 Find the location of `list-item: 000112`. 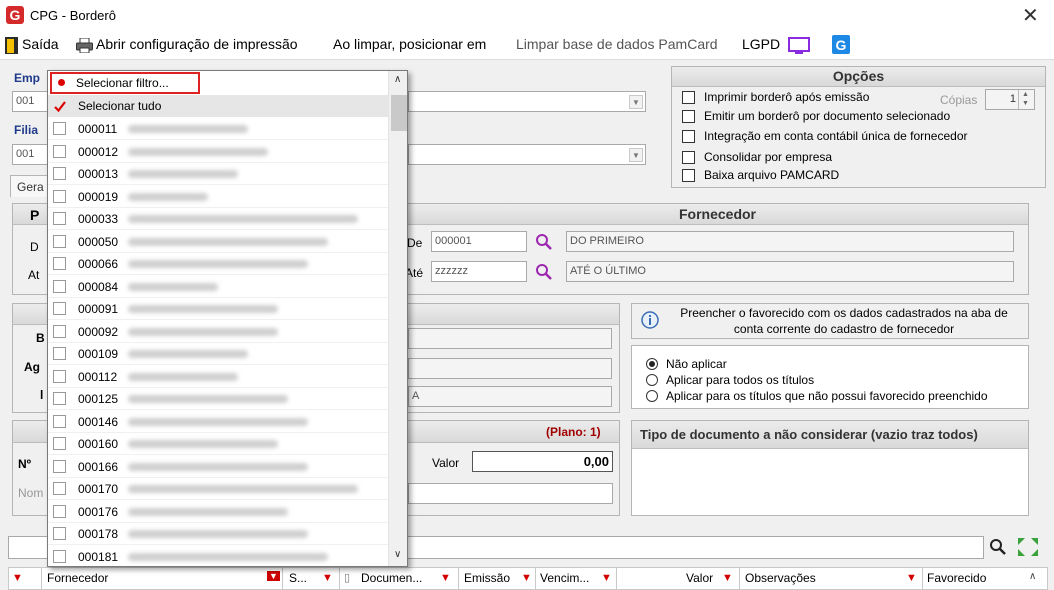

list-item: 000112 is located at coordinates (218, 377).